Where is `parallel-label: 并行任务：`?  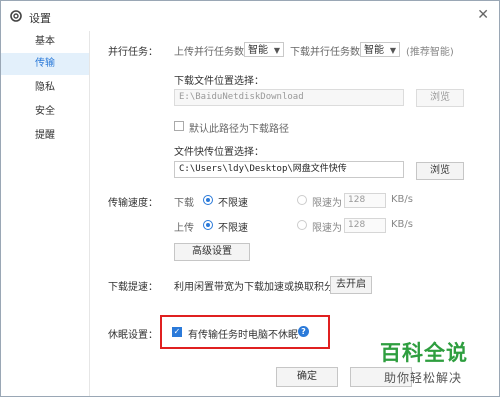
parallel-label: 并行任务： is located at coordinates (133, 52).